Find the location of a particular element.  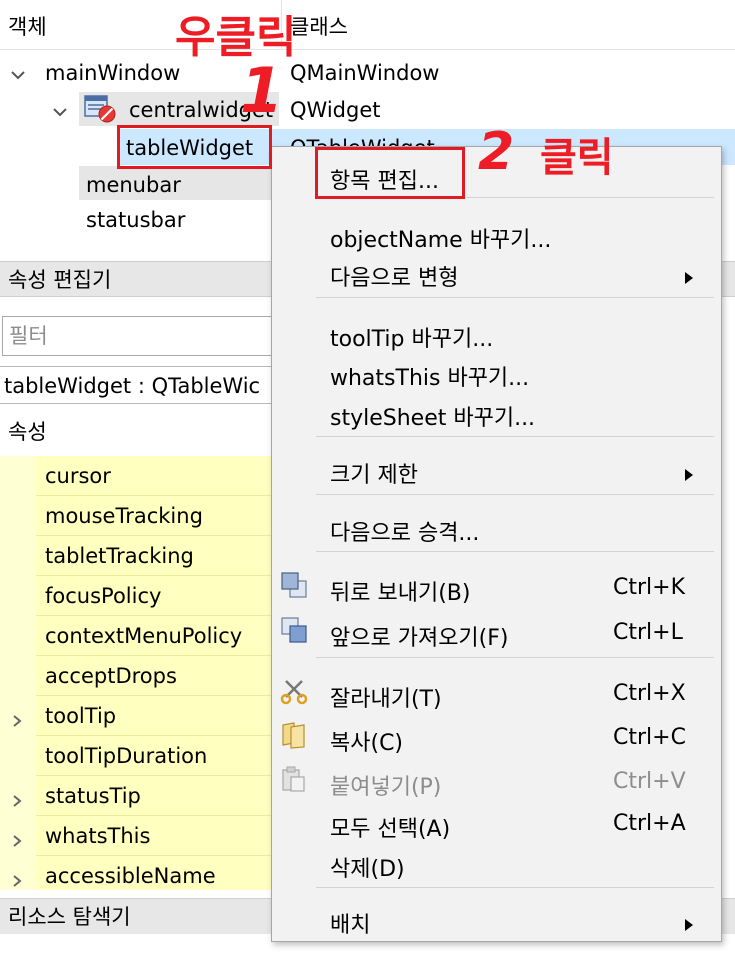

tree-row-centralwidget: centralwidget QWidget is located at coordinates (367, 109).